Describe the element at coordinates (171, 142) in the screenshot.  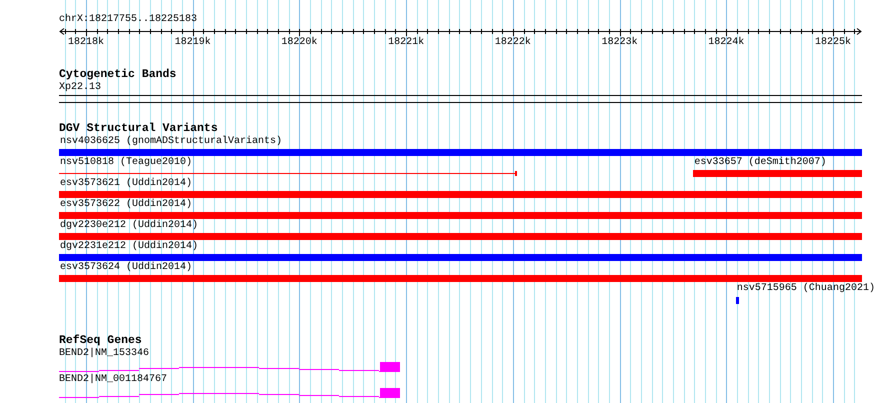
I see `variant-label: nsv4036625 (gnomADStructuralVariants)` at that location.